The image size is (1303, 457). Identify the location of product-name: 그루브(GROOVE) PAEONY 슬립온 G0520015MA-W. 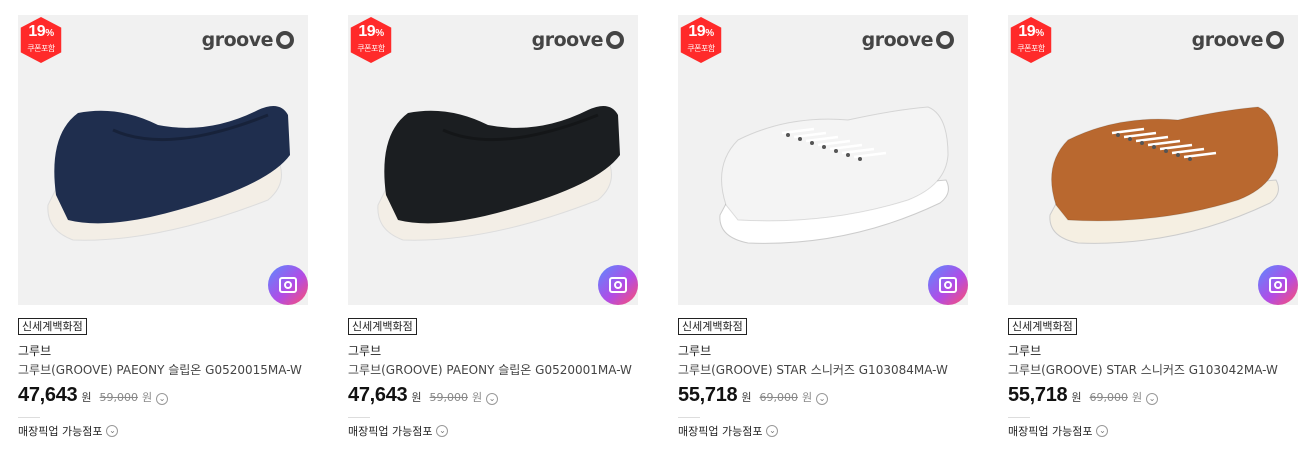
(163, 370).